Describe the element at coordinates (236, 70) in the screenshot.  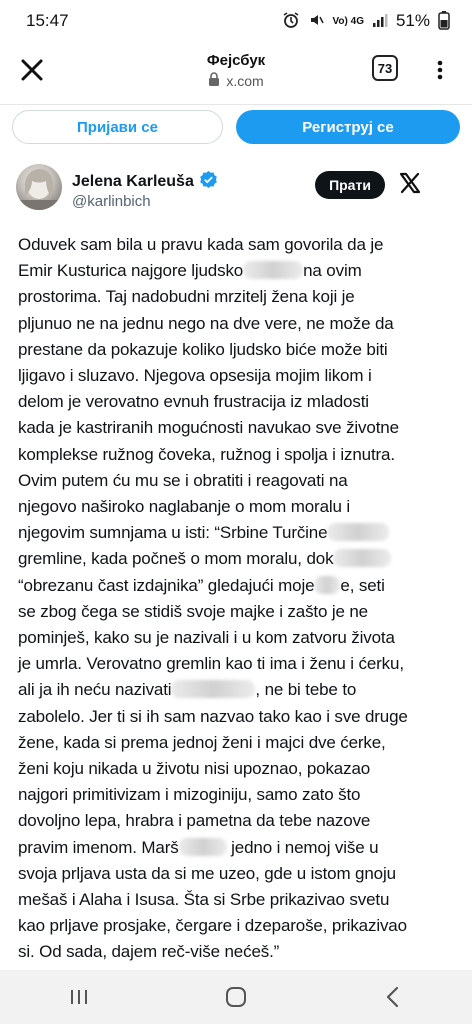
I see `page-title-block: Фејсбук x.com` at that location.